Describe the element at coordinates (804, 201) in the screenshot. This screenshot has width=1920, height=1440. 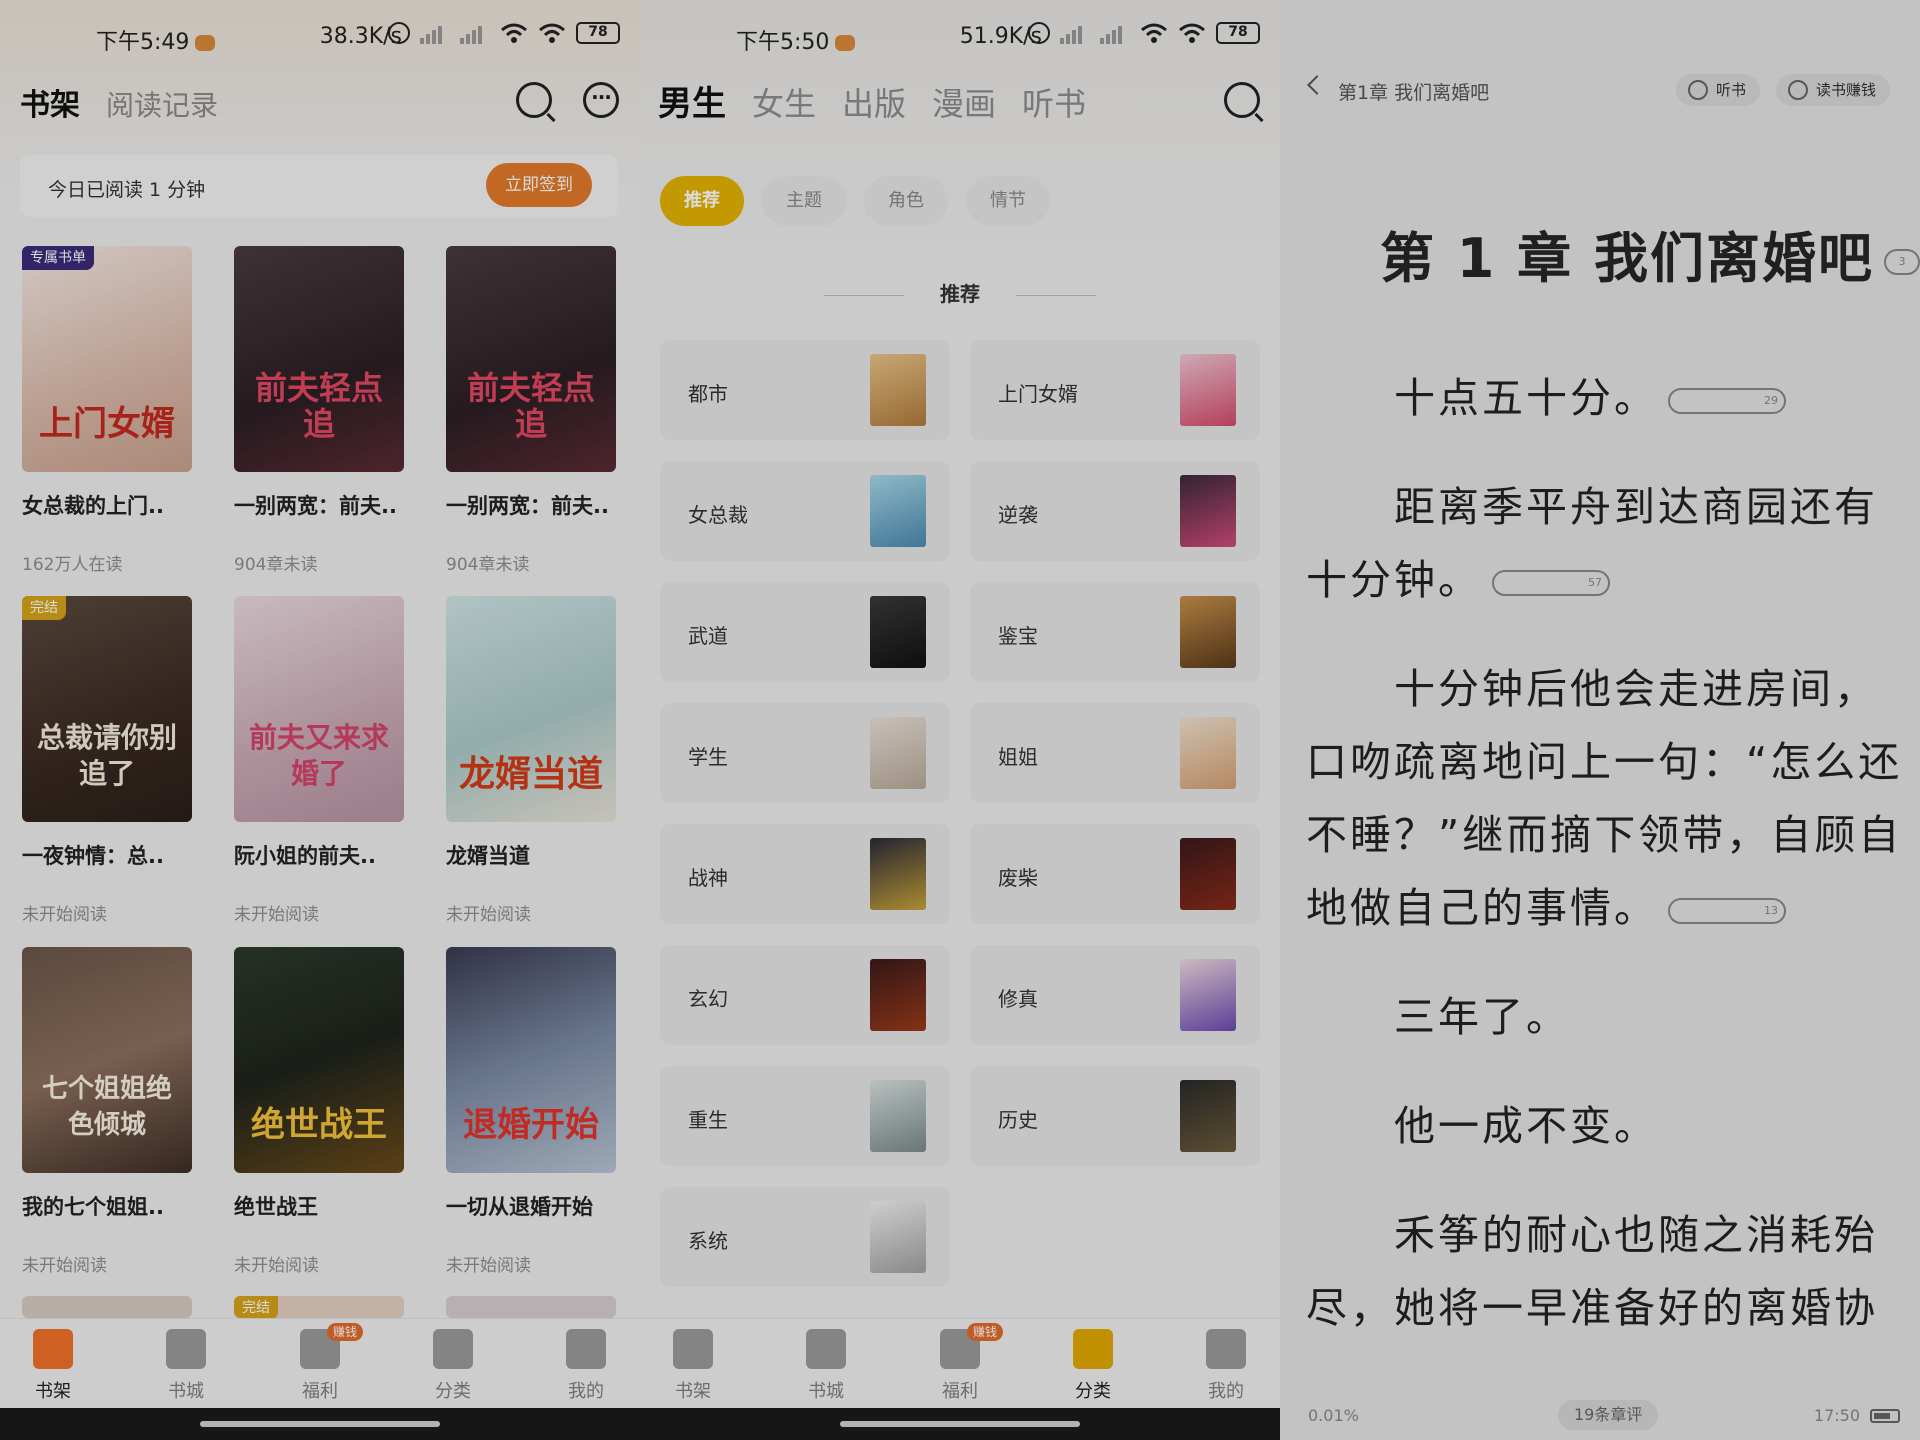
I see `chip-theme: 主题` at that location.